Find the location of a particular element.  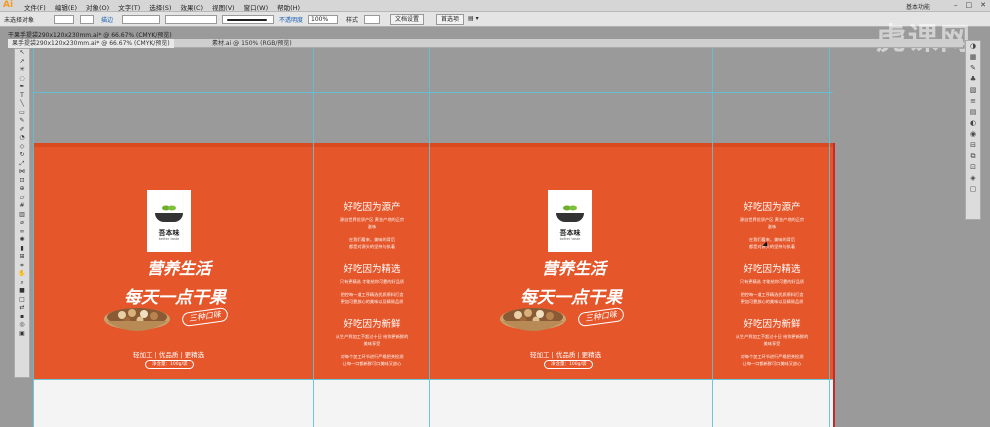

line-tool-icon: ╲ is located at coordinates (22, 104).